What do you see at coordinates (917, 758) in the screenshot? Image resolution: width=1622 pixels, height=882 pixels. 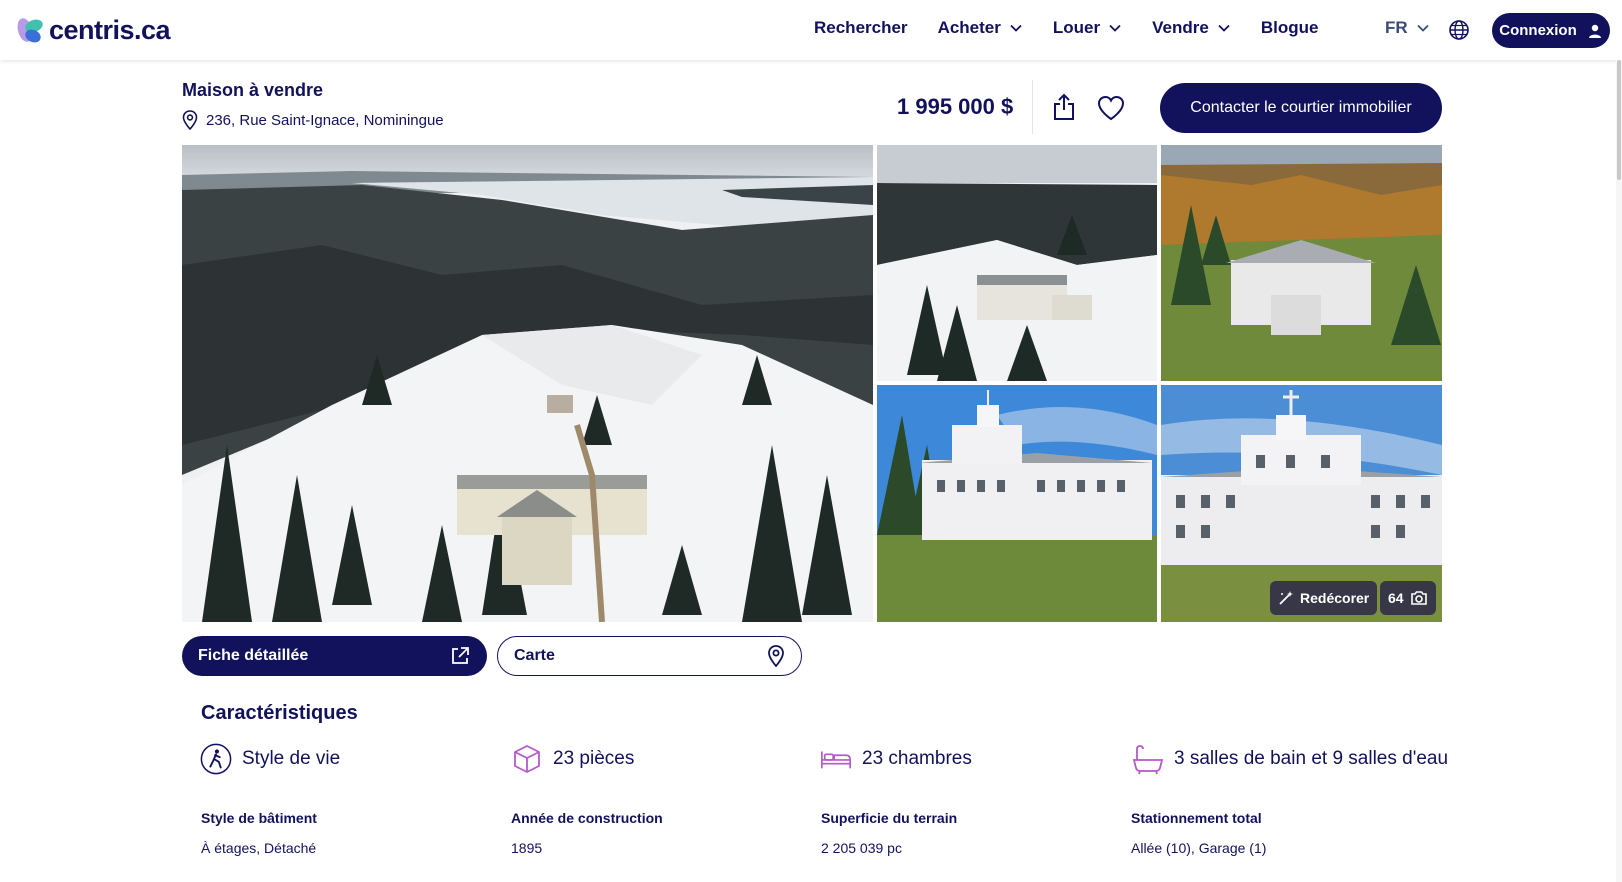 I see `feature-label: 23 chambres` at bounding box center [917, 758].